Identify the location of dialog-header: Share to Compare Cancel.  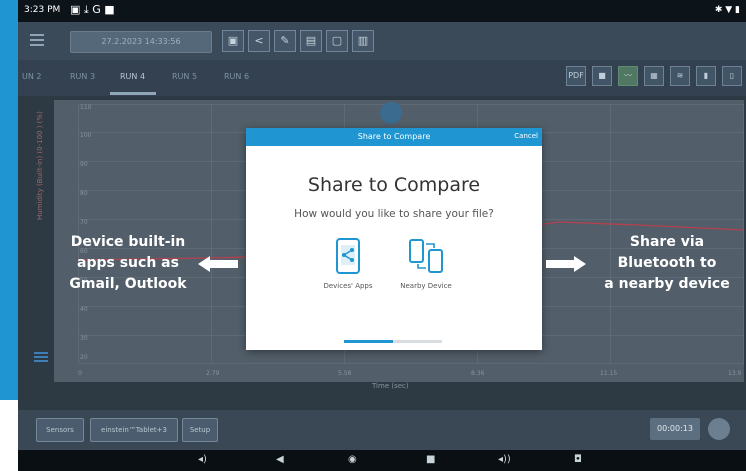
(394, 137).